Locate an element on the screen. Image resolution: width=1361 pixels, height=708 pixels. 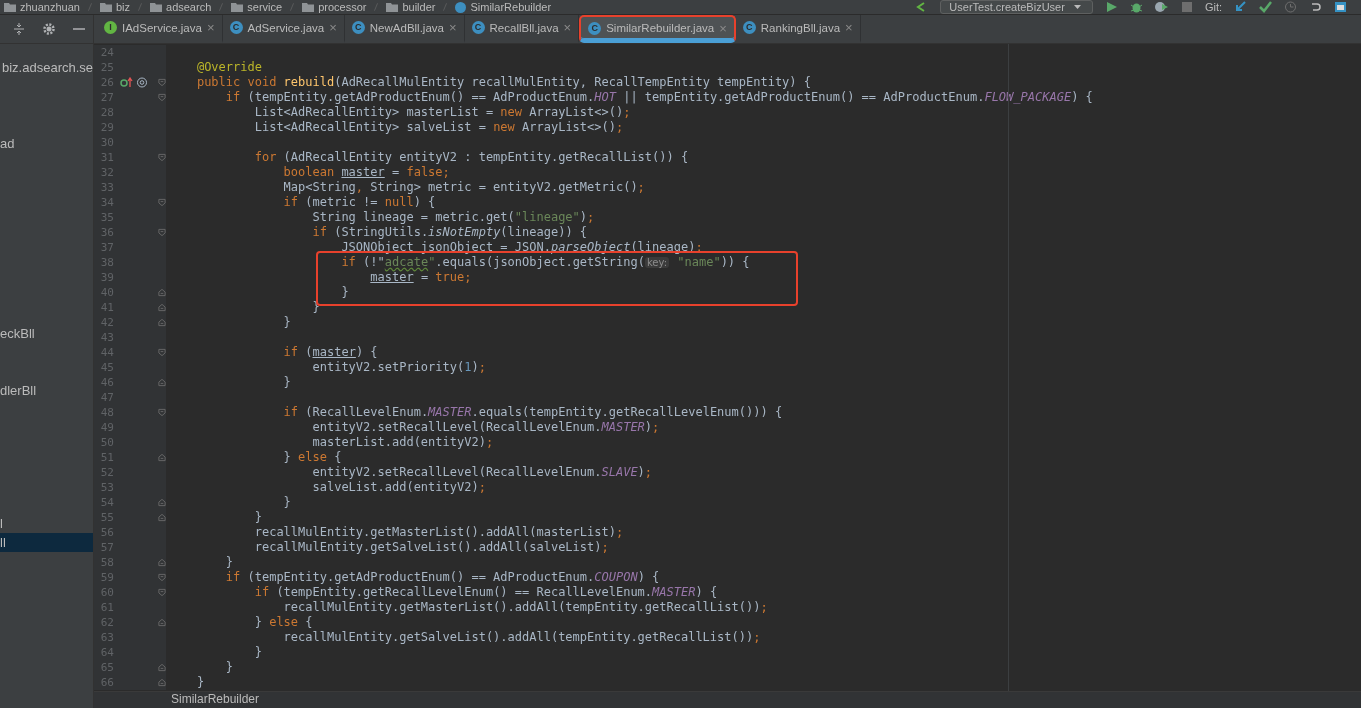
breadcrumb-item: zhuanzhuan is located at coordinates (50, 7).